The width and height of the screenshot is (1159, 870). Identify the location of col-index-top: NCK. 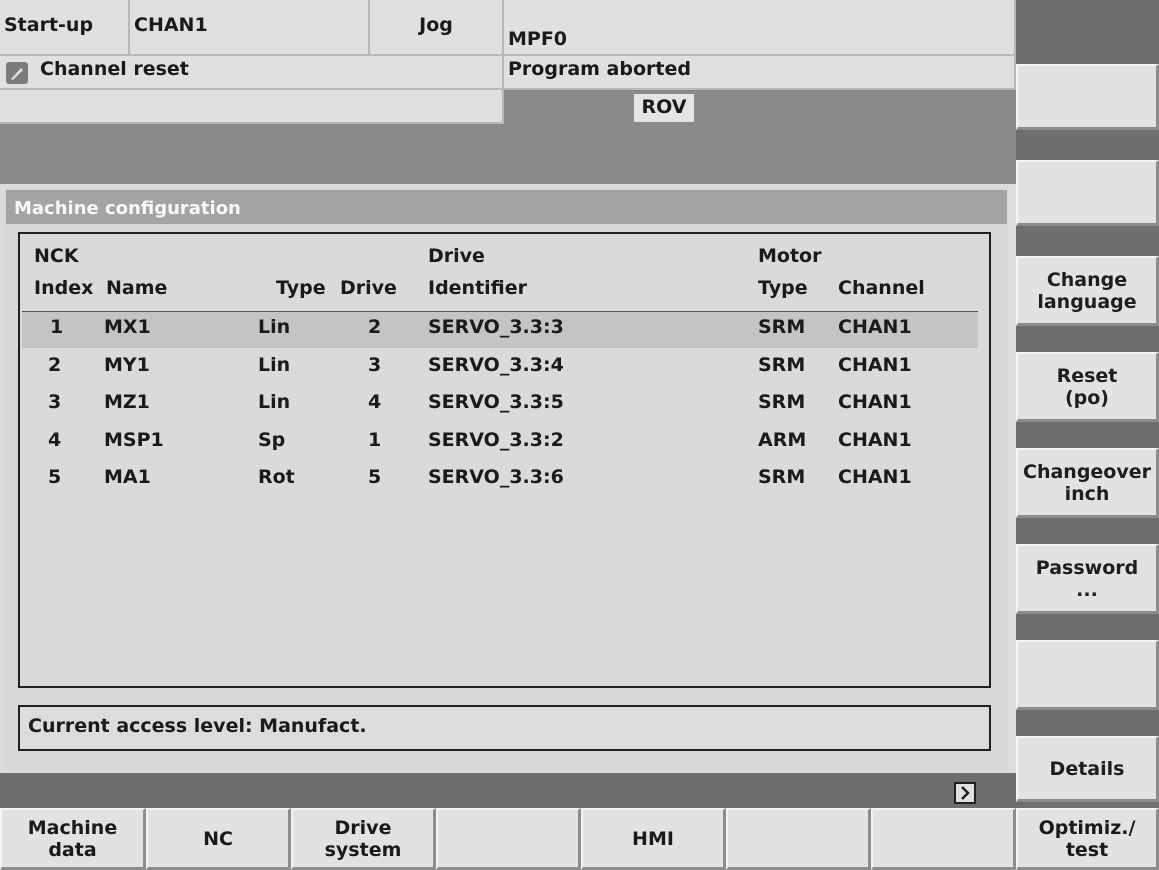
(56, 256).